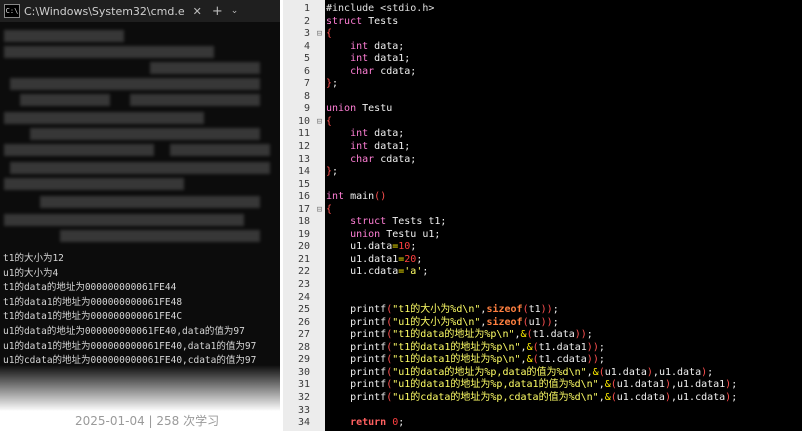 This screenshot has width=802, height=431. Describe the element at coordinates (489, 372) in the screenshot. I see `code-token: "u1的data的地址为%p,data的值为%d\n"` at that location.